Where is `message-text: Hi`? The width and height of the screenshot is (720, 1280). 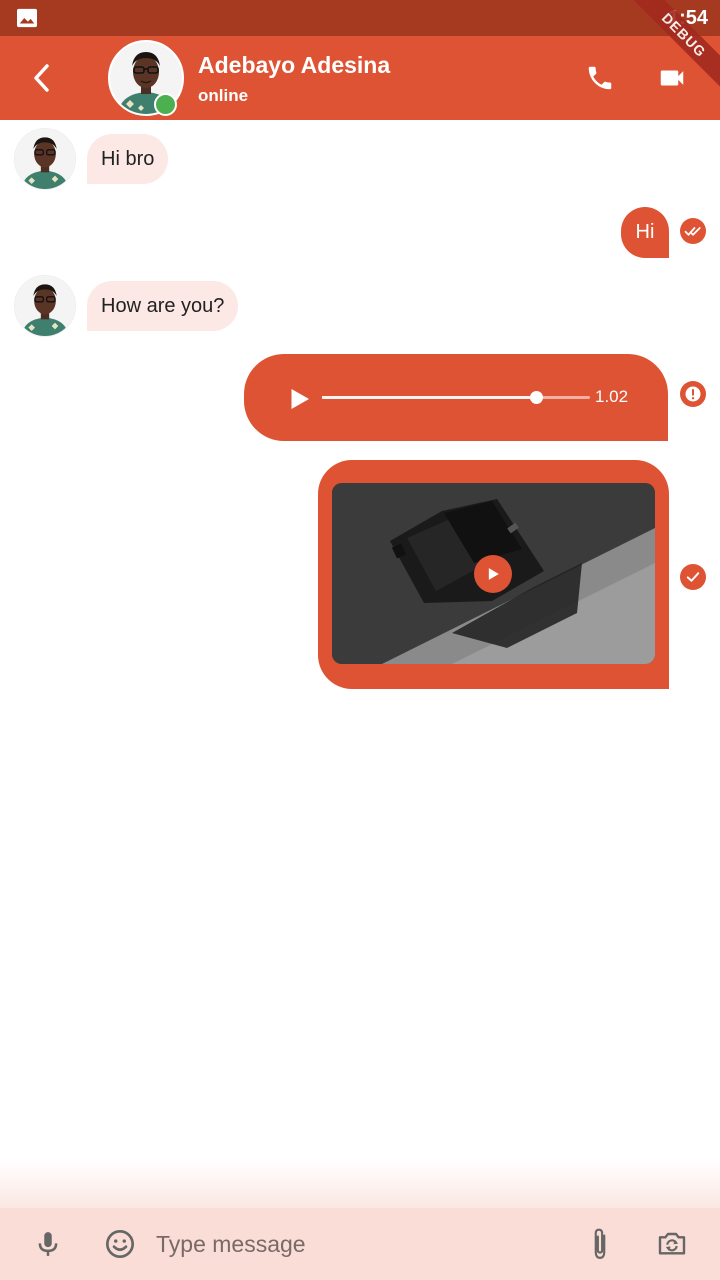
message-text: Hi is located at coordinates (645, 232).